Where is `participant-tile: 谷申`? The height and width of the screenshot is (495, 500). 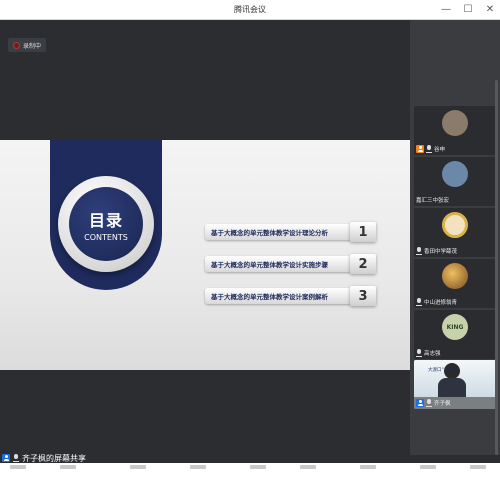
participant-tile: 谷申 is located at coordinates (455, 130).